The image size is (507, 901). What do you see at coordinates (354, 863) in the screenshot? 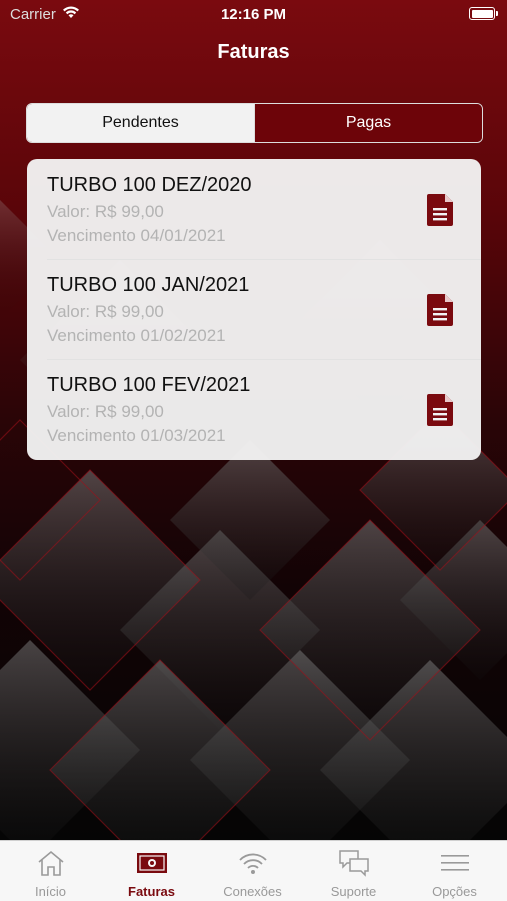
I see `chat-icon` at bounding box center [354, 863].